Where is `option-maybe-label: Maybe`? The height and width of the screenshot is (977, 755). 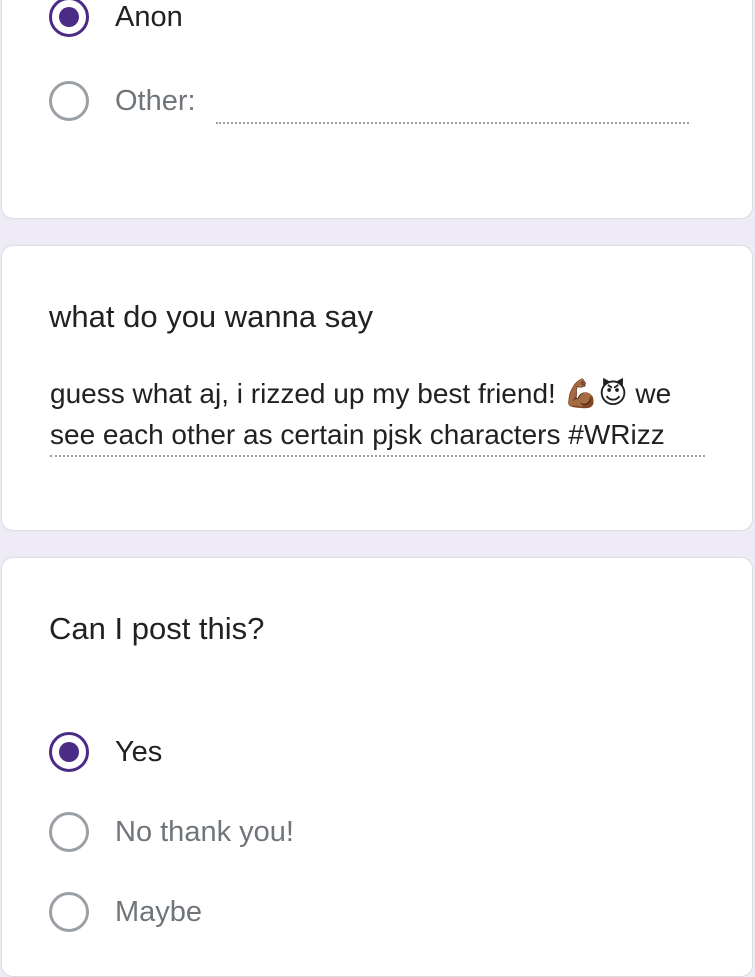 option-maybe-label: Maybe is located at coordinates (159, 911).